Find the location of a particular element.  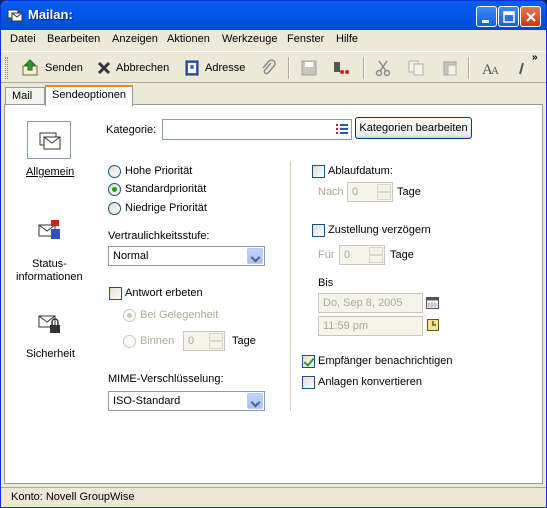

nav-general-label: Allgemein is located at coordinates (50, 172).